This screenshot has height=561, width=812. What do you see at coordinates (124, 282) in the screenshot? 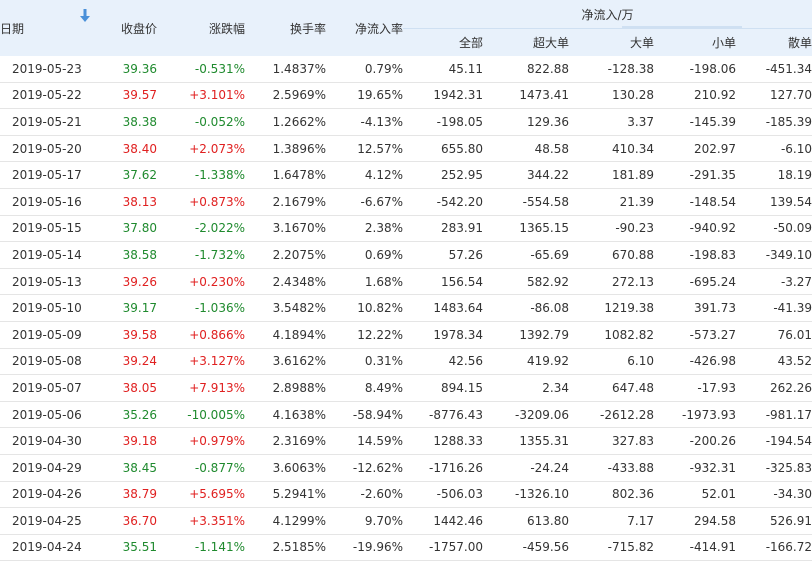
I see `cell-close: 39.26` at bounding box center [124, 282].